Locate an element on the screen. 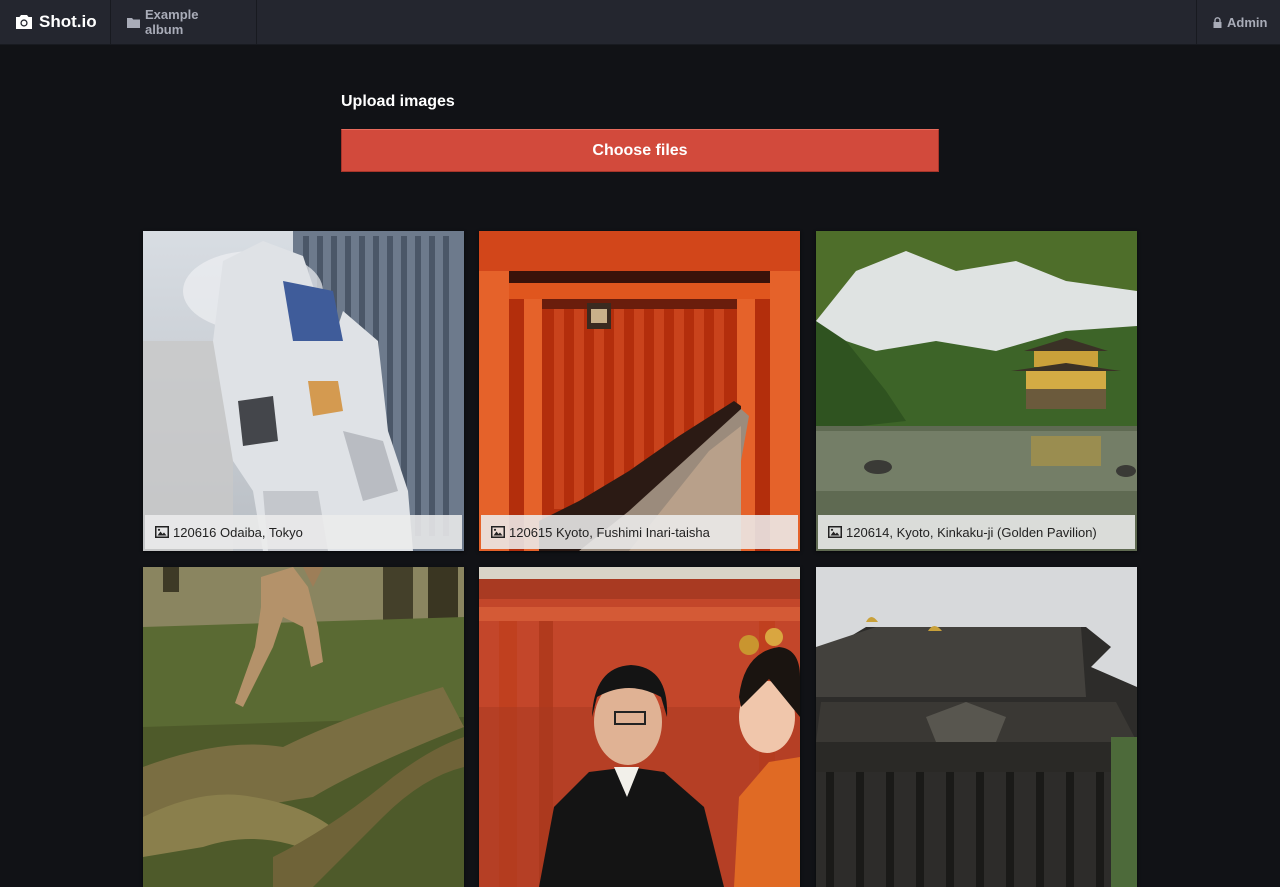 The width and height of the screenshot is (1280, 887). admin-link: Admin is located at coordinates (1238, 22).